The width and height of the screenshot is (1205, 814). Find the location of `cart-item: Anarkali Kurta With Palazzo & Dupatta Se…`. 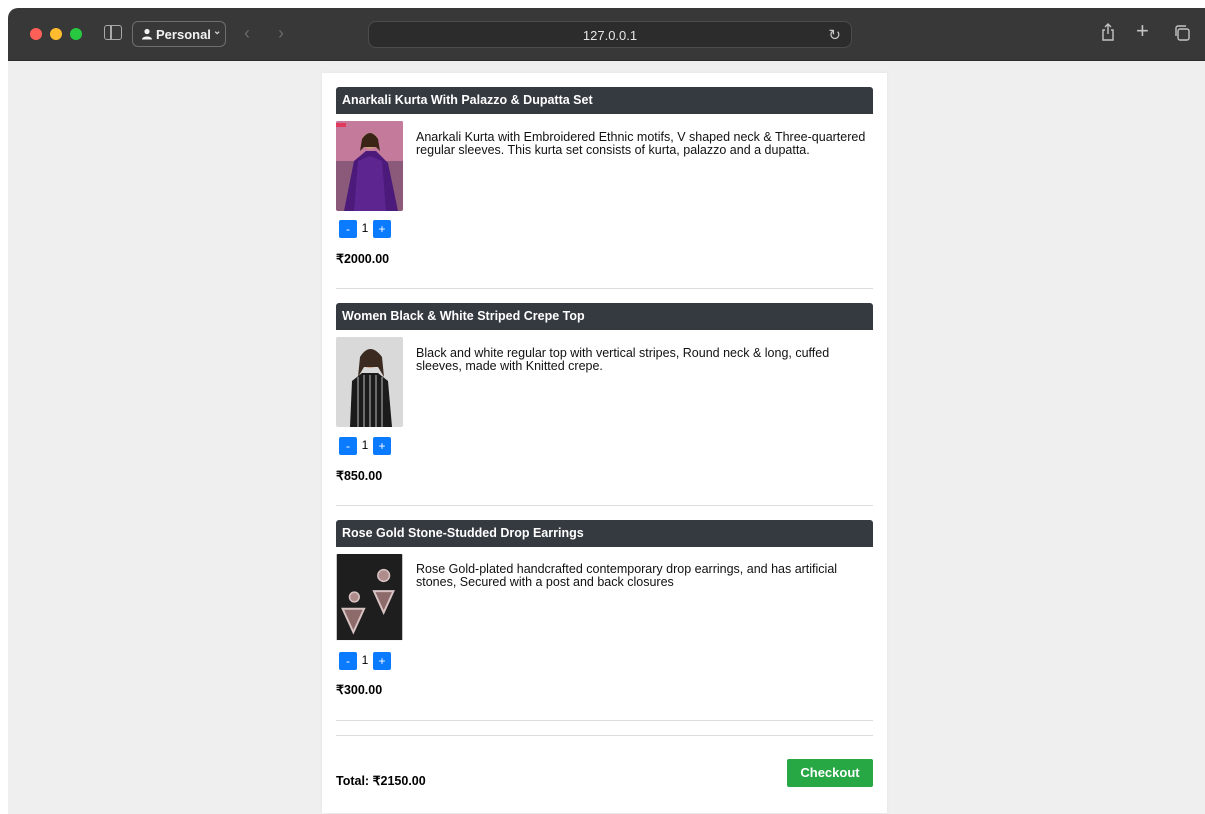

cart-item: Anarkali Kurta With Palazzo & Dupatta Se… is located at coordinates (604, 176).